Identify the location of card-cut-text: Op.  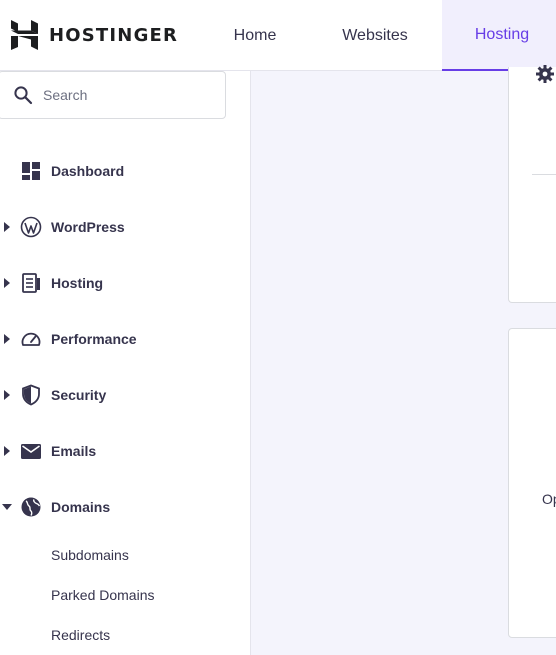
(549, 499).